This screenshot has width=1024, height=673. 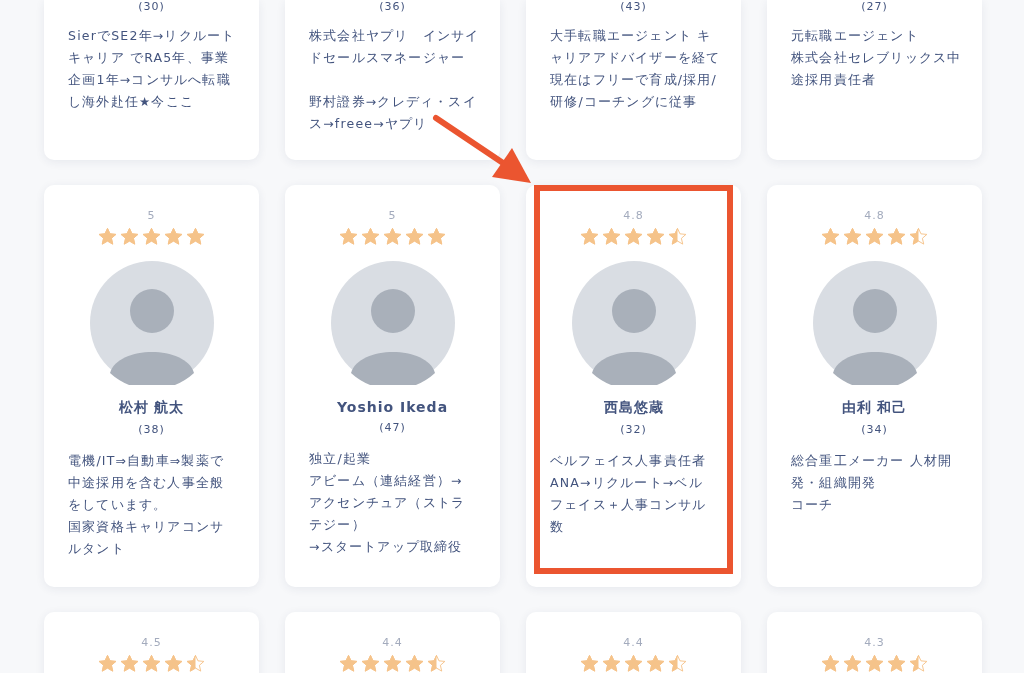 I want to click on bio-text: コーチ, so click(x=813, y=505).